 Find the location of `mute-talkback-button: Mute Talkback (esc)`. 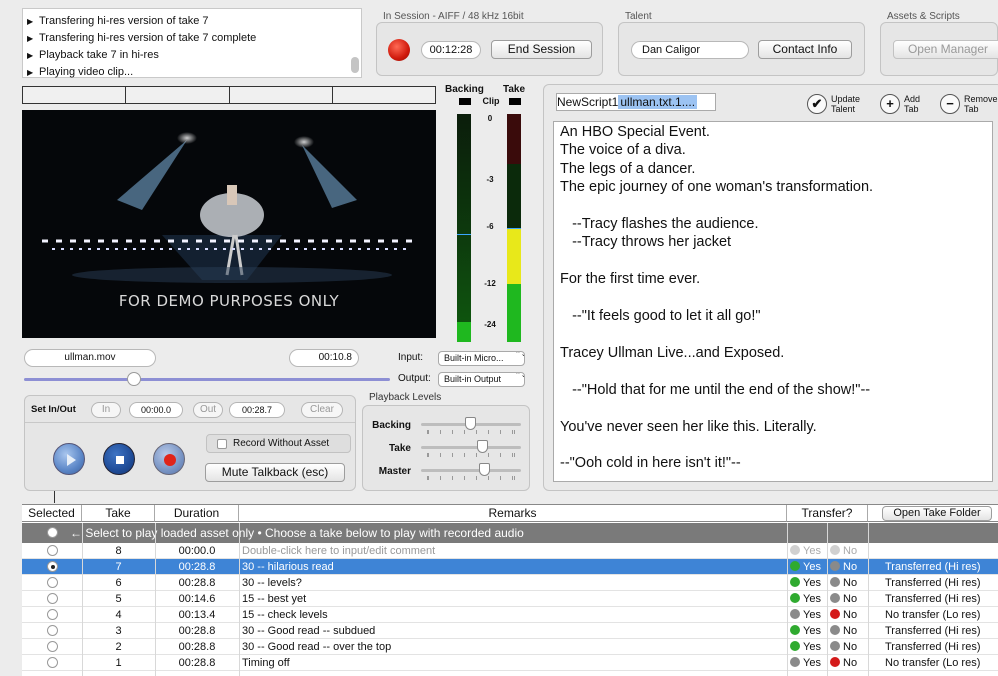

mute-talkback-button: Mute Talkback (esc) is located at coordinates (275, 472).